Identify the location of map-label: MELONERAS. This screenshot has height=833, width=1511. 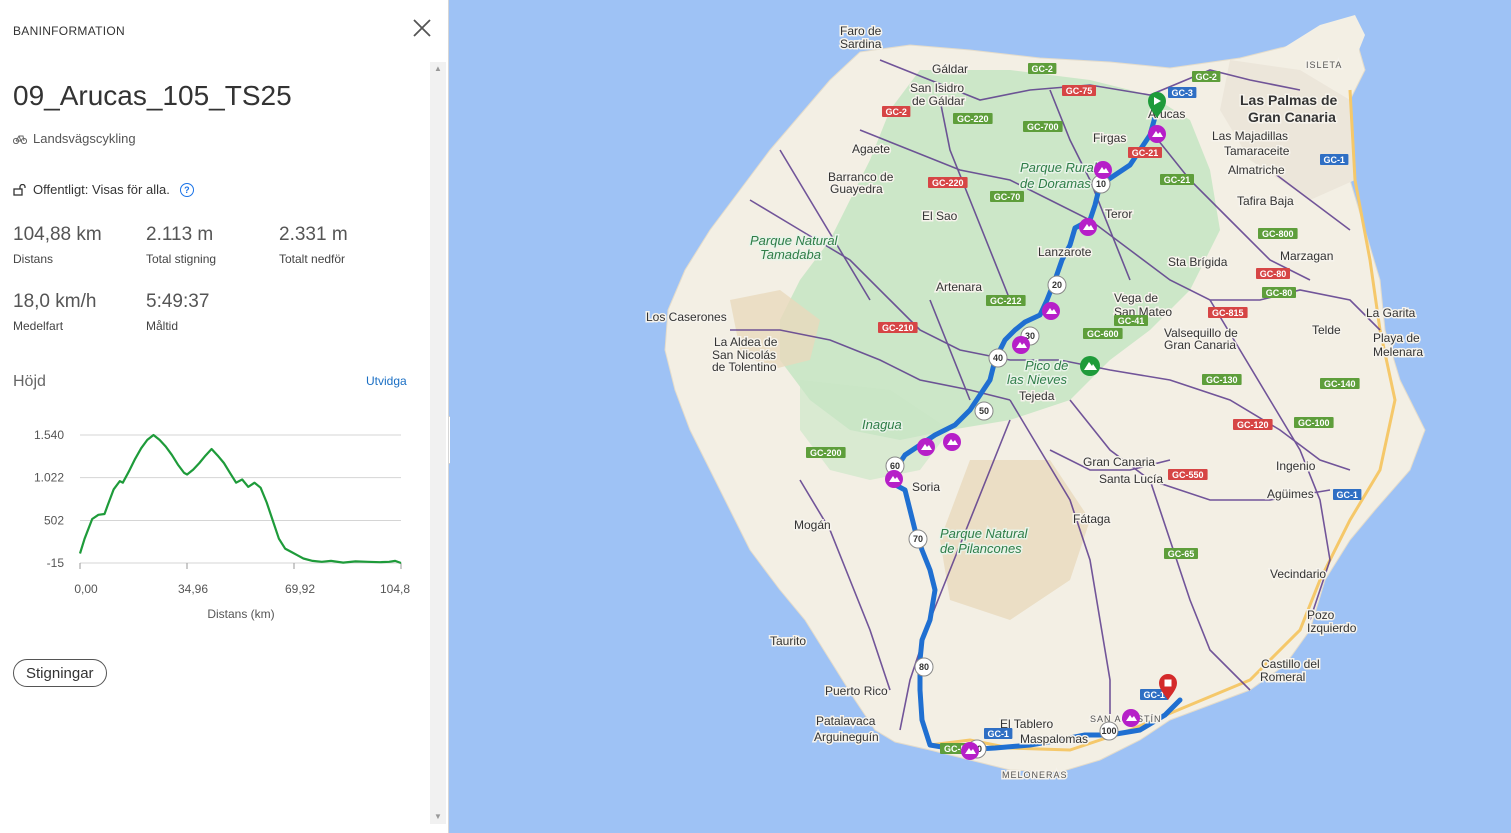
(1035, 775).